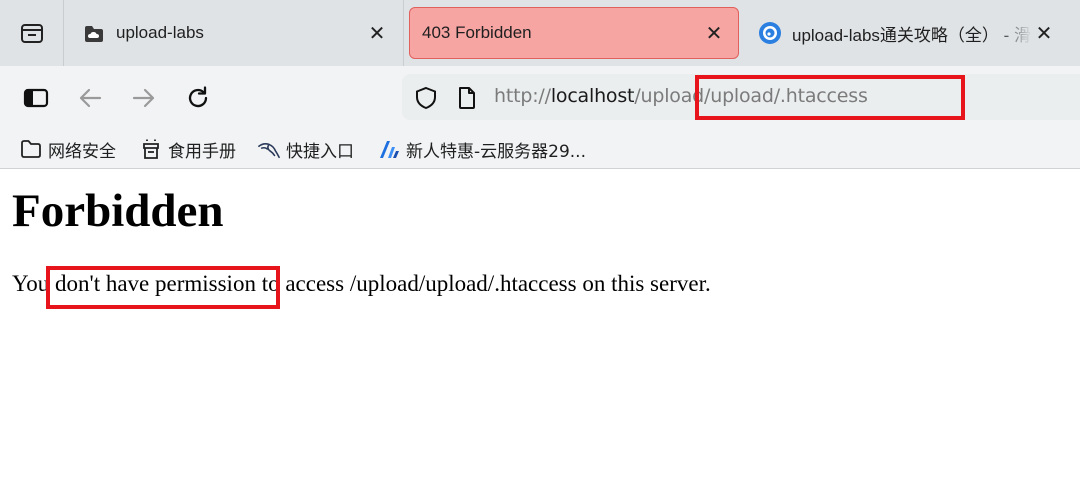 Image resolution: width=1080 pixels, height=490 pixels. What do you see at coordinates (522, 96) in the screenshot?
I see `url-scheme: http://` at bounding box center [522, 96].